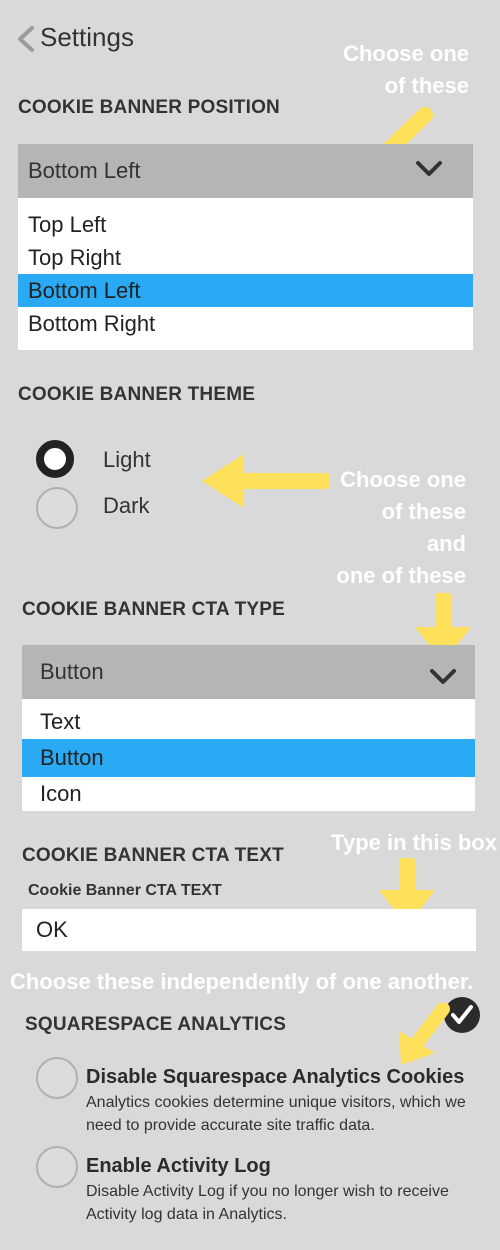 The height and width of the screenshot is (1250, 500). I want to click on annotation-note: Choose one of these and one of these, so click(401, 528).